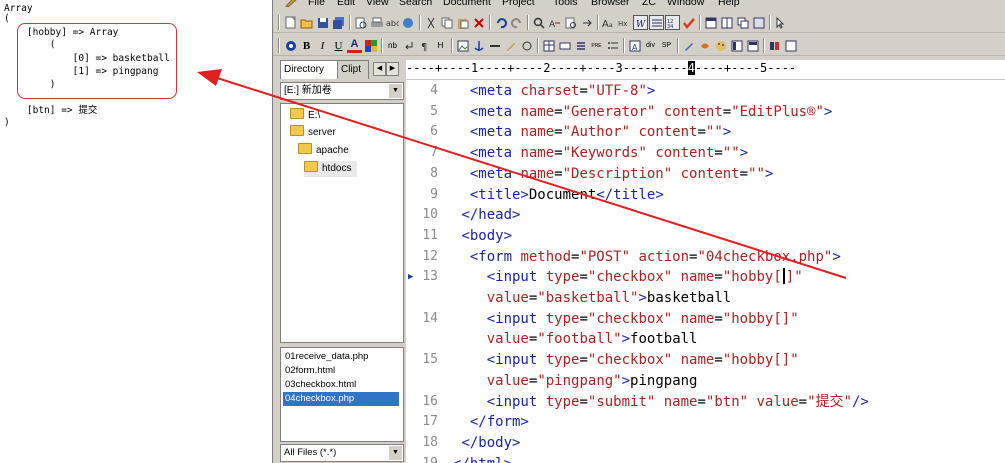 This screenshot has width=1005, height=463. What do you see at coordinates (608, 22) in the screenshot?
I see `font-size-icon: Aa` at bounding box center [608, 22].